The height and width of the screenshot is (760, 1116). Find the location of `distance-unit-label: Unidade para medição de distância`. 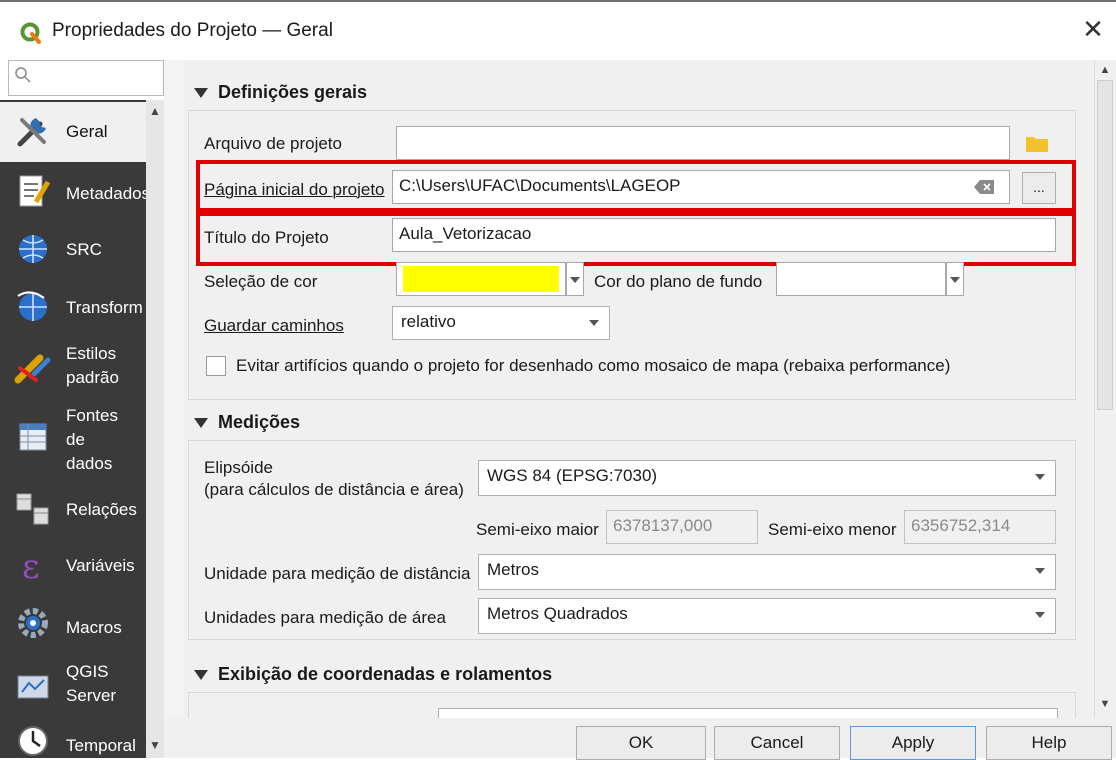

distance-unit-label: Unidade para medição de distância is located at coordinates (337, 573).